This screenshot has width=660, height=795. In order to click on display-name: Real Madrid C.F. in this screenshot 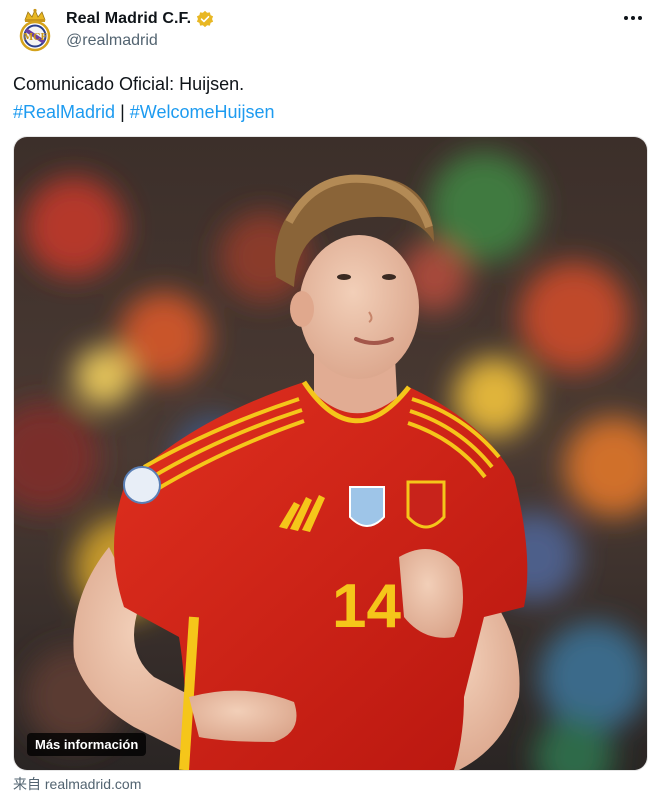, I will do `click(128, 19)`.